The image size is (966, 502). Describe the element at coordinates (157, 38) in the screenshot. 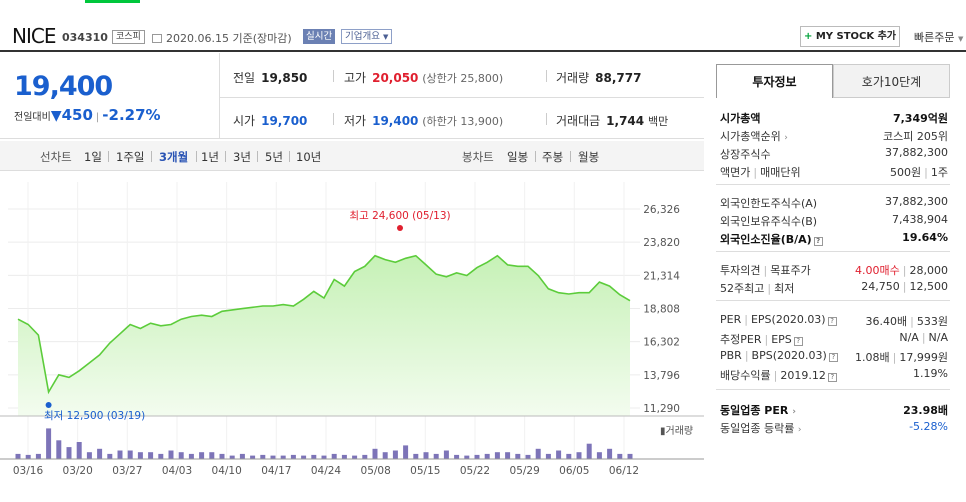

I see `calendar-icon` at that location.